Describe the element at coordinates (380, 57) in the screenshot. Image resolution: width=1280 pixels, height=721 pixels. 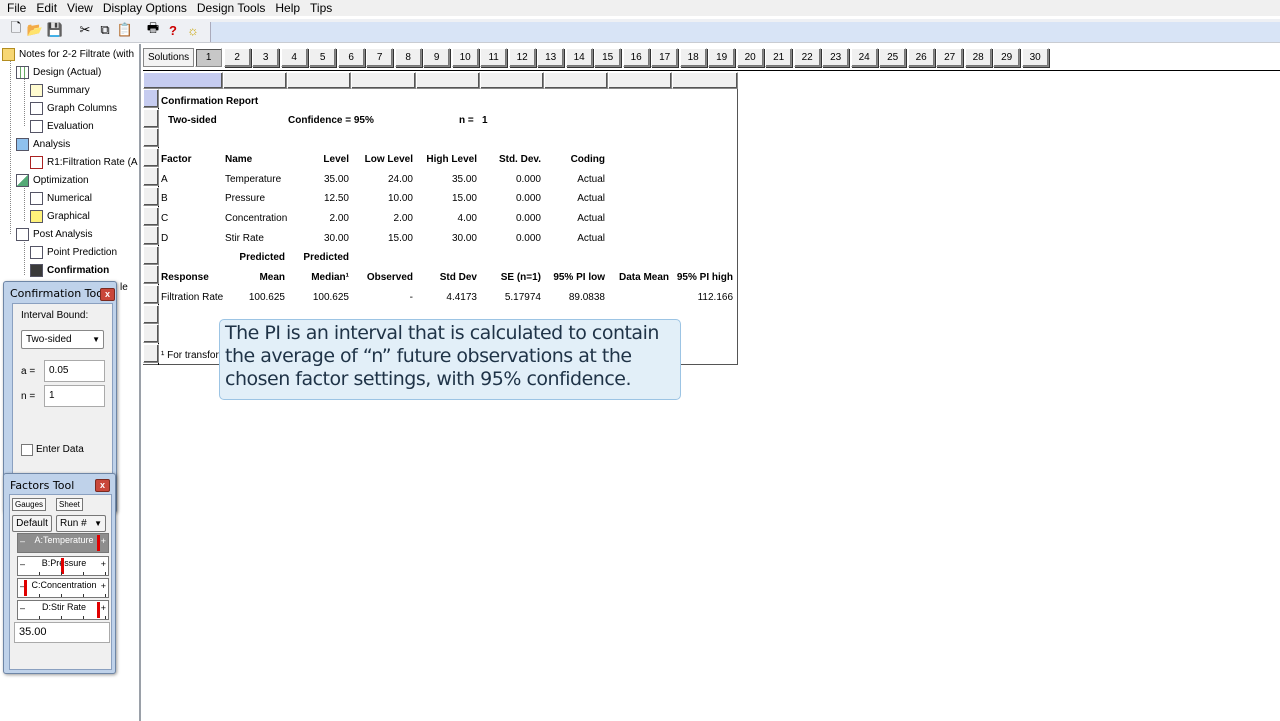
I see `solution-tab-7: 7` at that location.